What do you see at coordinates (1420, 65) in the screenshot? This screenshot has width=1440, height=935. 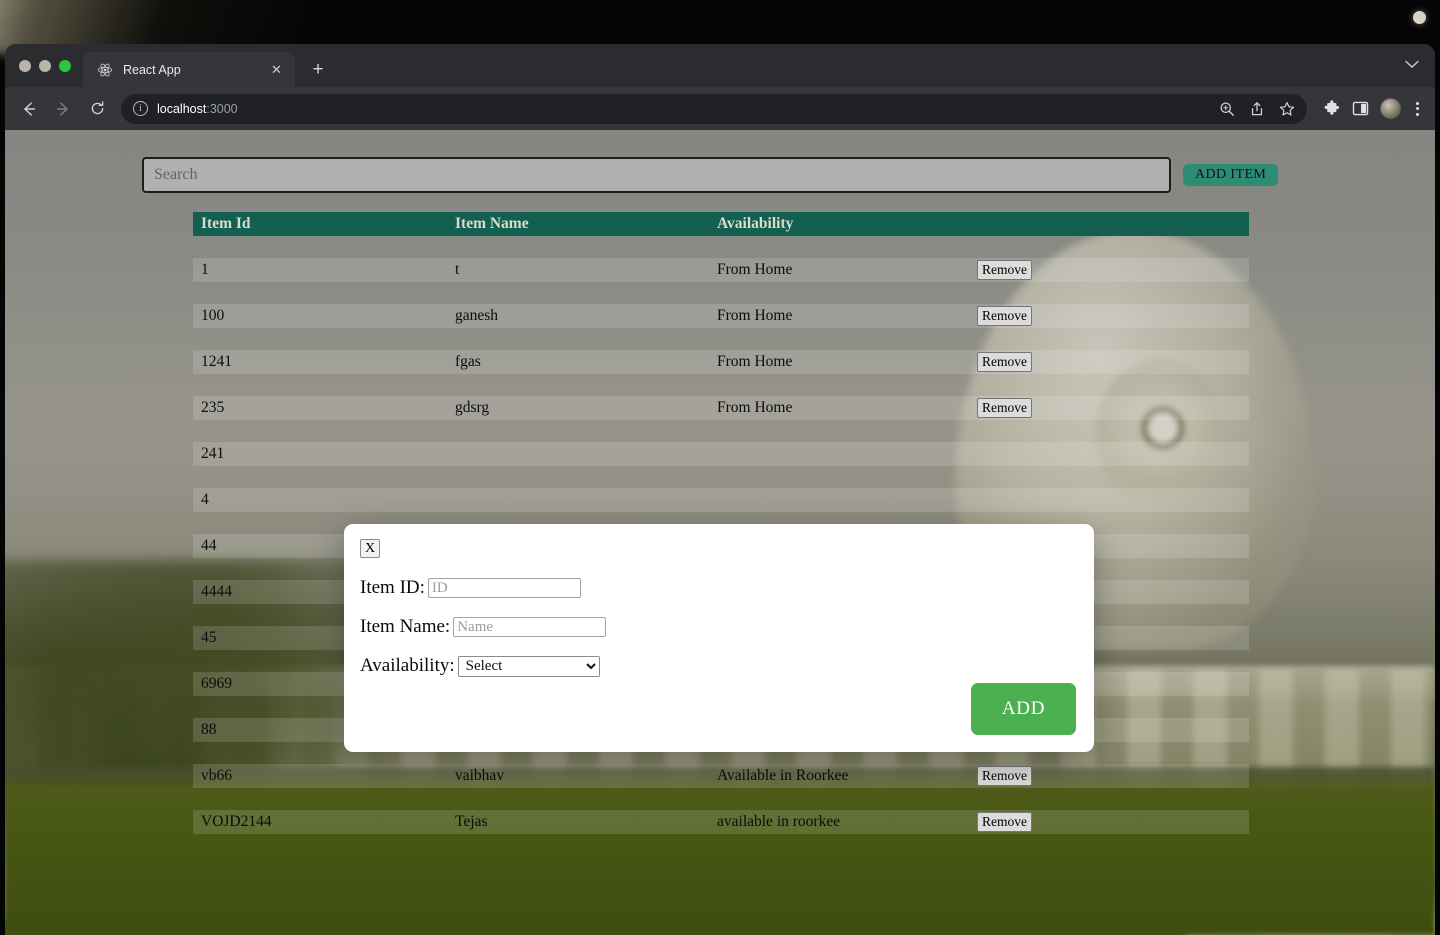 I see `tab-strip-right` at bounding box center [1420, 65].